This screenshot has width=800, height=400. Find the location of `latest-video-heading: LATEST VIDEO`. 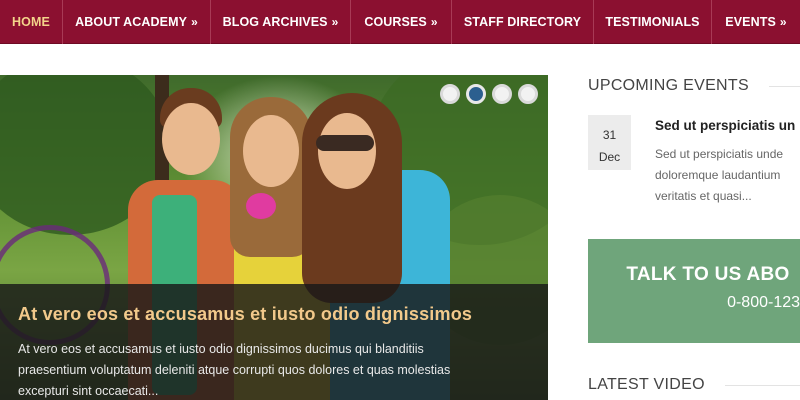

latest-video-heading: LATEST VIDEO is located at coordinates (694, 385).